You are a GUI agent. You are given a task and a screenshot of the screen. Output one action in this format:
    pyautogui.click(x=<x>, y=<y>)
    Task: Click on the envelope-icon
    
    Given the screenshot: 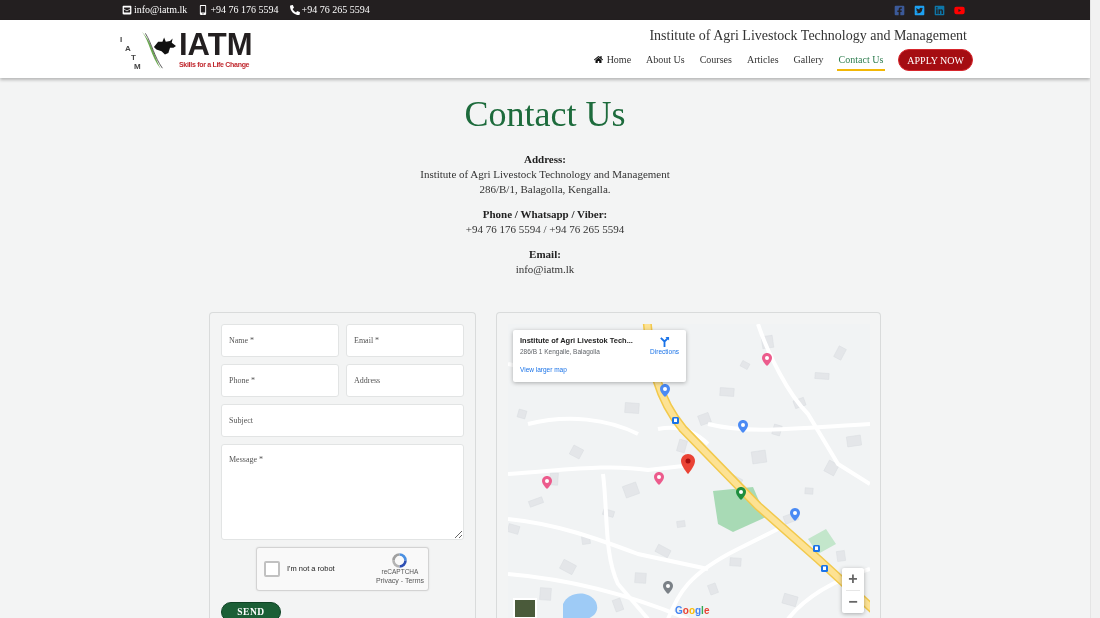 What is the action you would take?
    pyautogui.click(x=127, y=10)
    